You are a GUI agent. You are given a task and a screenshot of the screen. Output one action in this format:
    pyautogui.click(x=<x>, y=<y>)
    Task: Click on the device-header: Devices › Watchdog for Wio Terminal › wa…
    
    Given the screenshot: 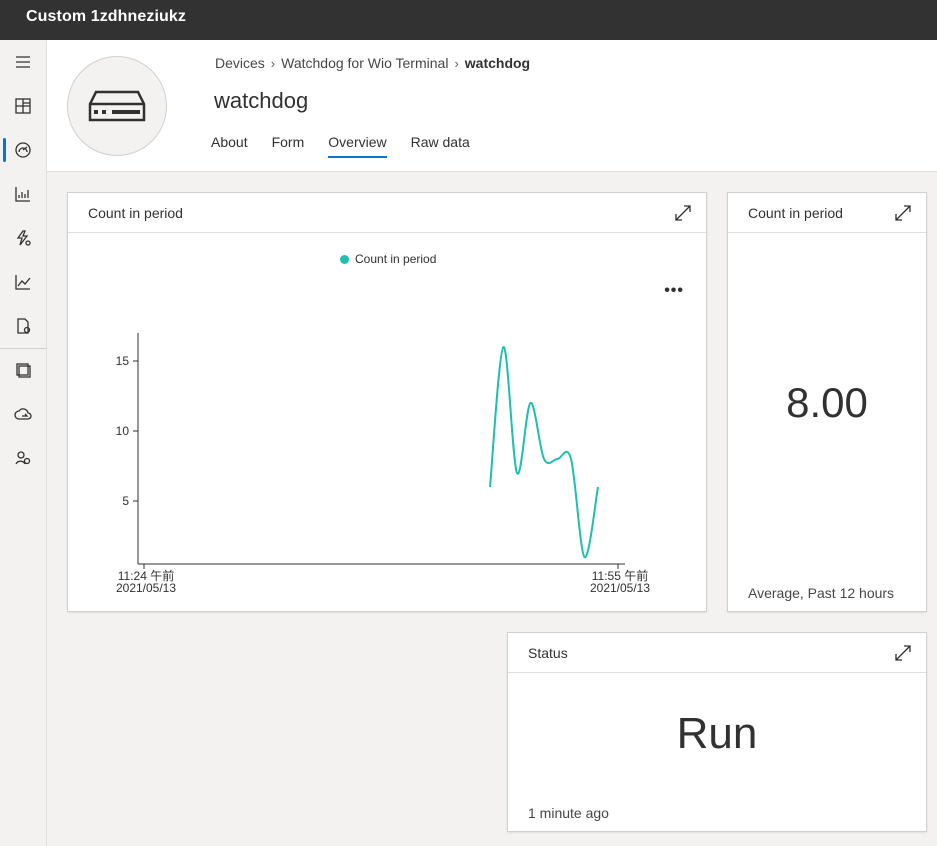 What is the action you would take?
    pyautogui.click(x=492, y=106)
    